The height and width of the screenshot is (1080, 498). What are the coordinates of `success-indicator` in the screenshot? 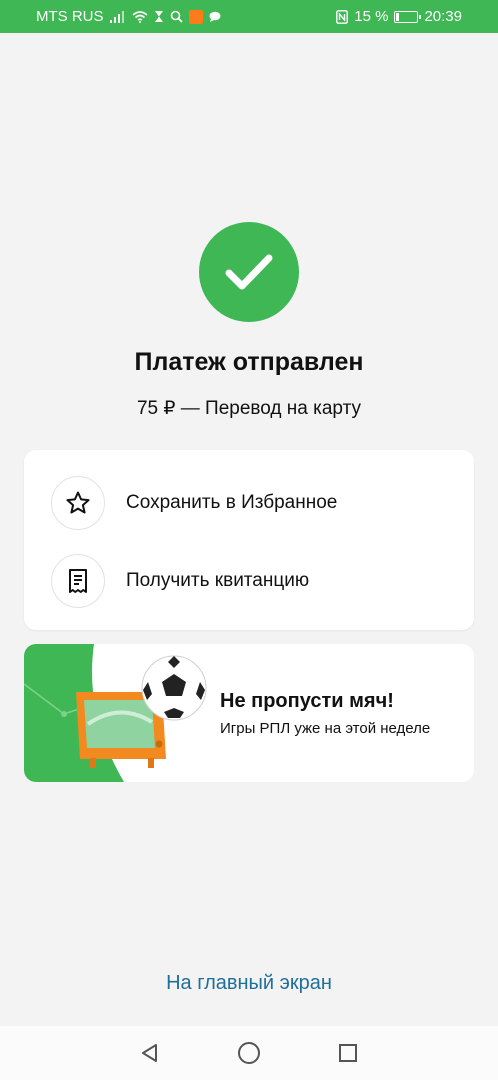 It's located at (249, 272).